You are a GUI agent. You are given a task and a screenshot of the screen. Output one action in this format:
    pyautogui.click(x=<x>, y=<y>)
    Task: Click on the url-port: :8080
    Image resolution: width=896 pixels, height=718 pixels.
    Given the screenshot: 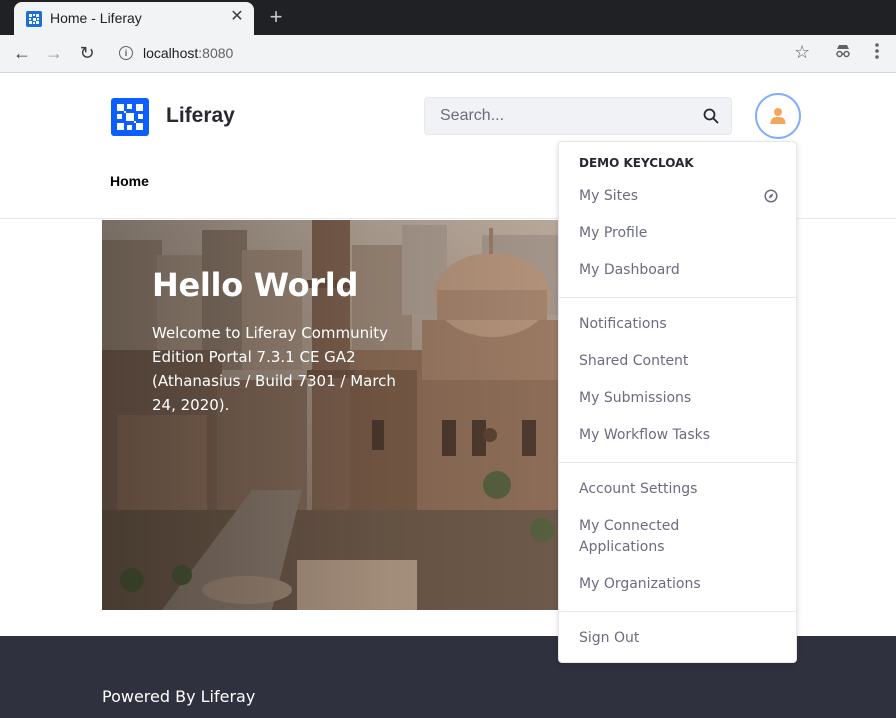 What is the action you would take?
    pyautogui.click(x=216, y=53)
    